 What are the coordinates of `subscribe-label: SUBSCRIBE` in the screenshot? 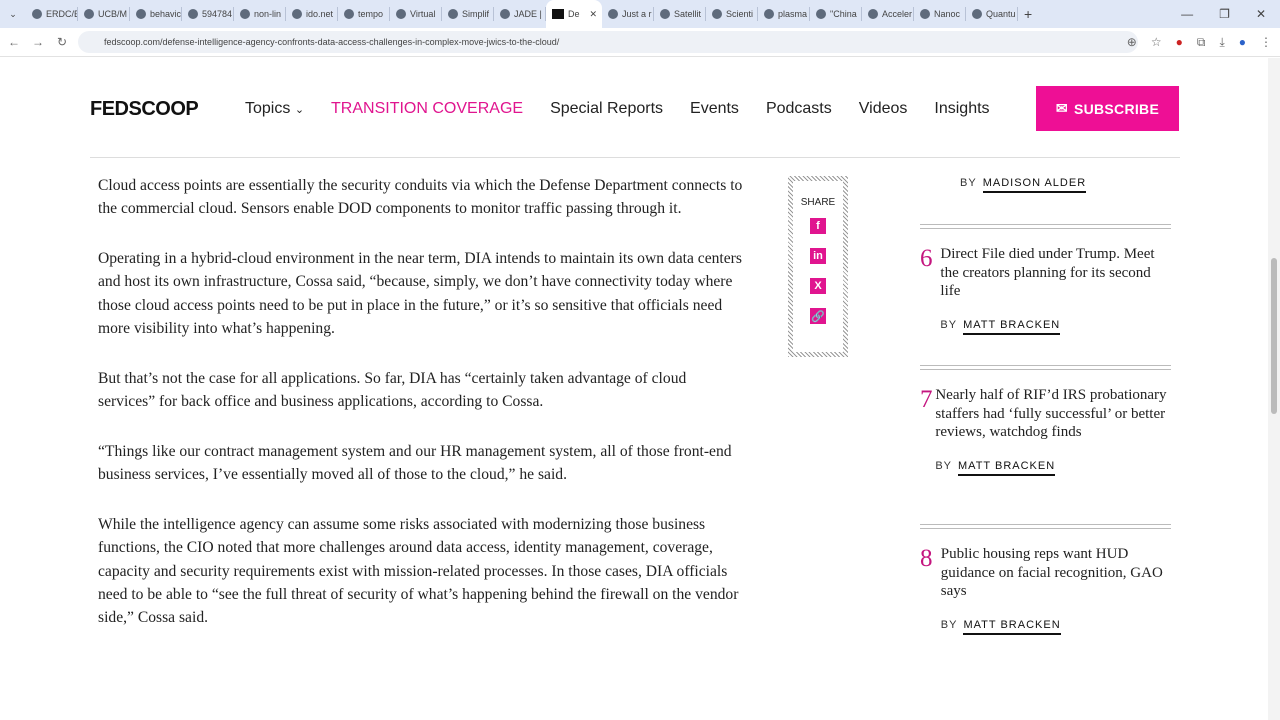 It's located at (1116, 108).